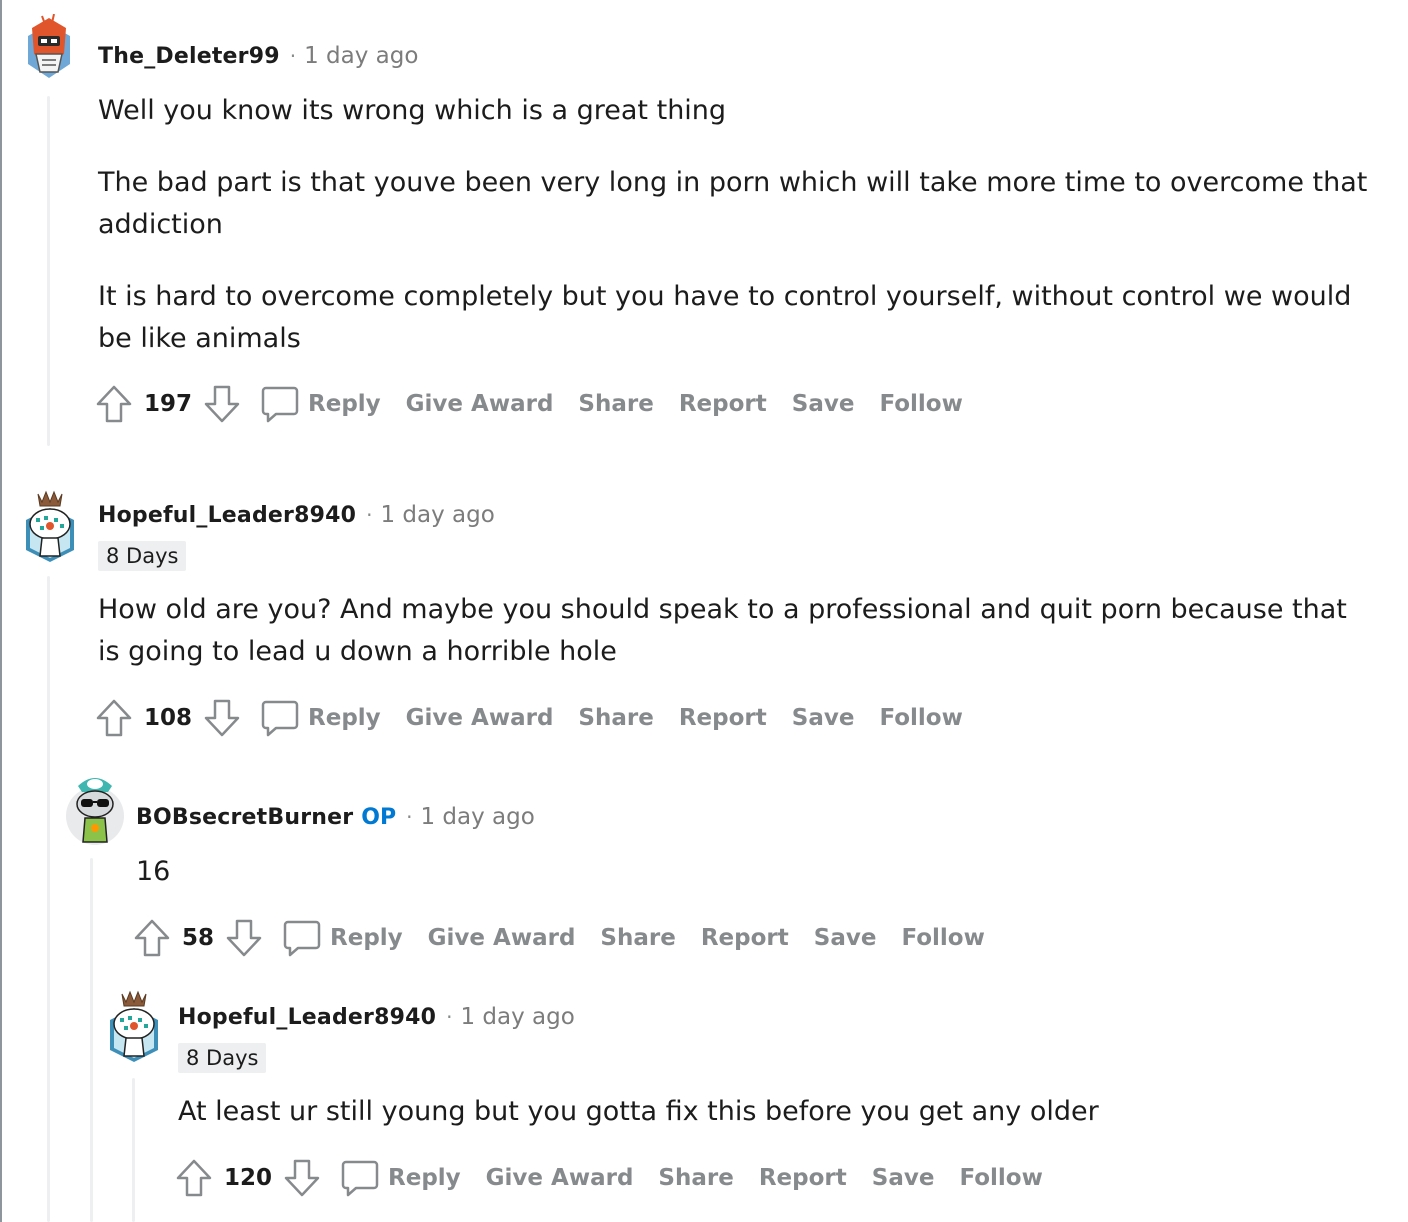 This screenshot has height=1222, width=1408. Describe the element at coordinates (198, 938) in the screenshot. I see `vote-score: 58` at that location.